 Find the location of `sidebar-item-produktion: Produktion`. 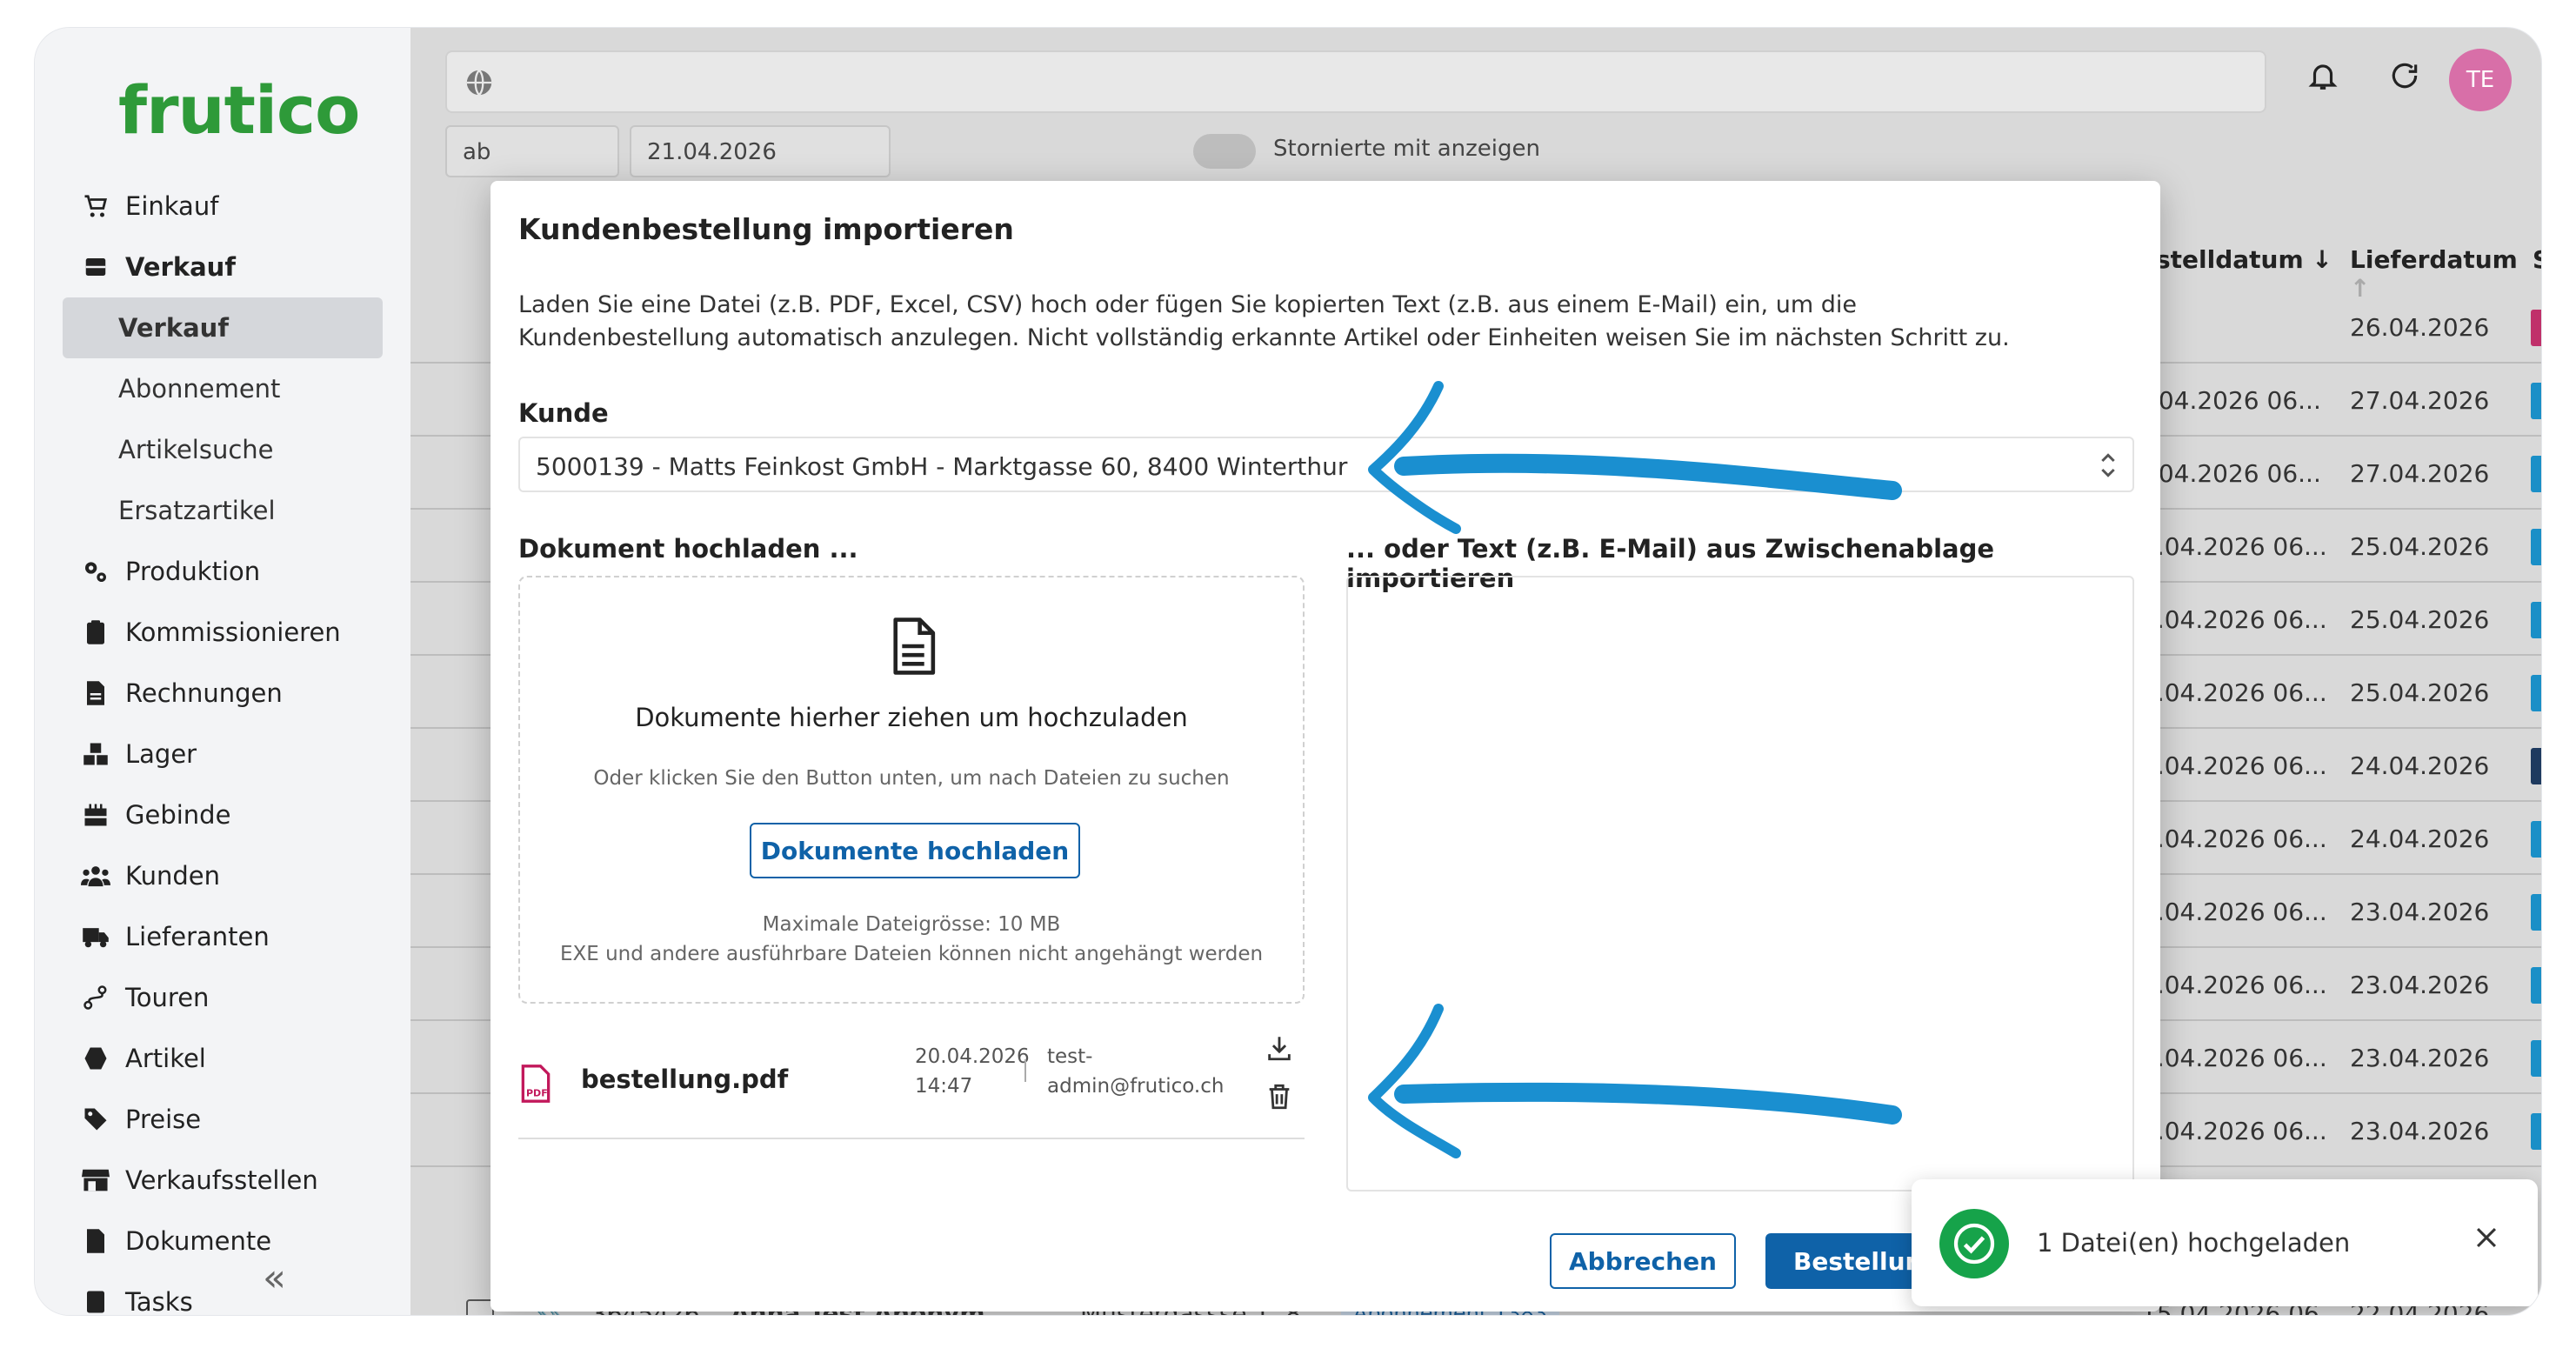

sidebar-item-produktion: Produktion is located at coordinates (222, 571).